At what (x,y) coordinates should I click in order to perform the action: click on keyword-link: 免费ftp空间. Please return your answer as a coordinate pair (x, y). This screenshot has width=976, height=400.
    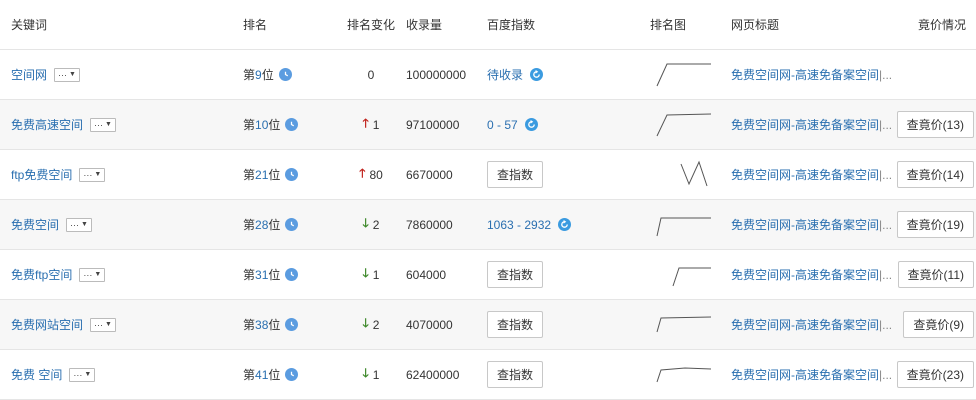
    Looking at the image, I should click on (41, 274).